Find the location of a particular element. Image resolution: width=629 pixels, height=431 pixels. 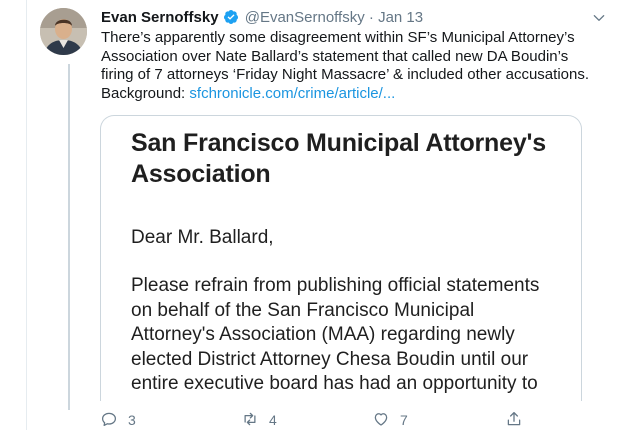

reply-button: 3 is located at coordinates (118, 420).